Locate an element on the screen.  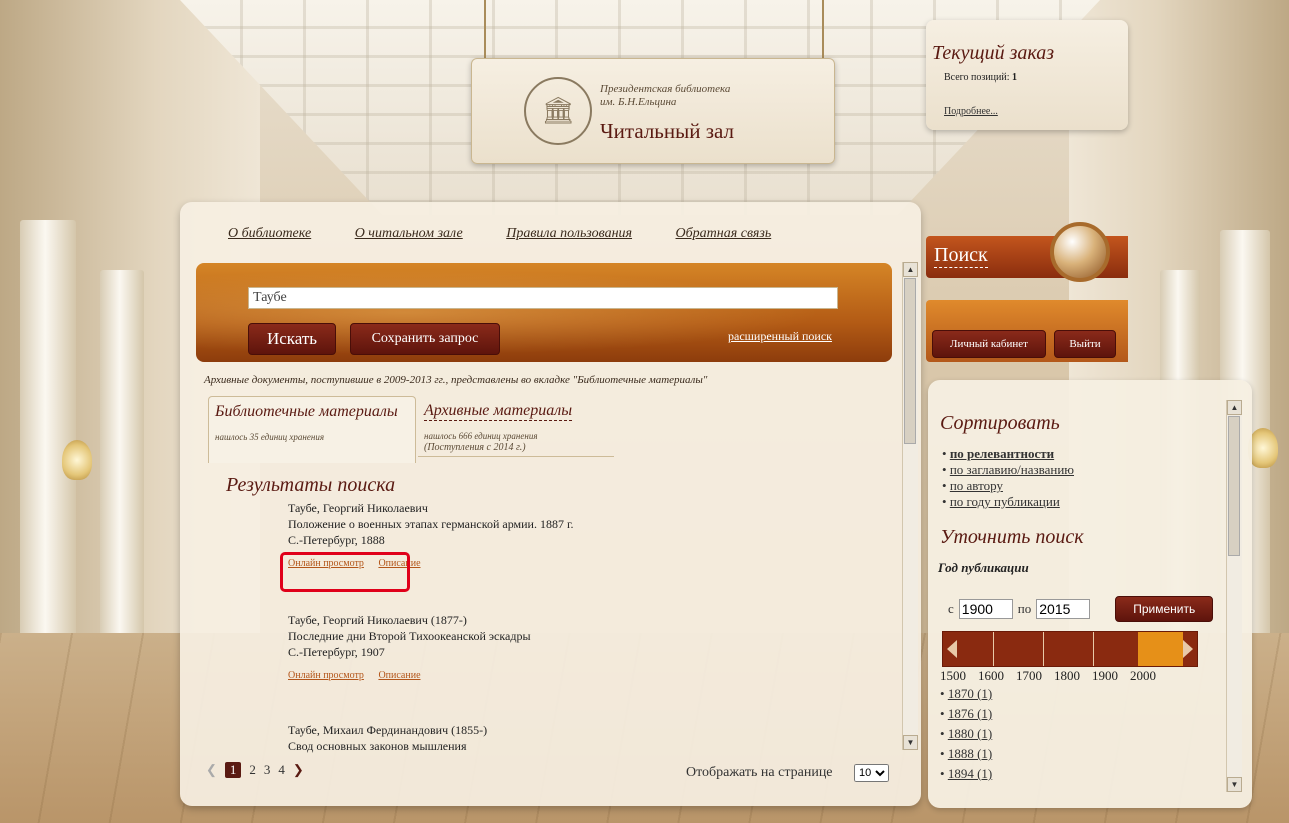
result-author: Таубе, Георгий Николаевич is located at coordinates (358, 508).